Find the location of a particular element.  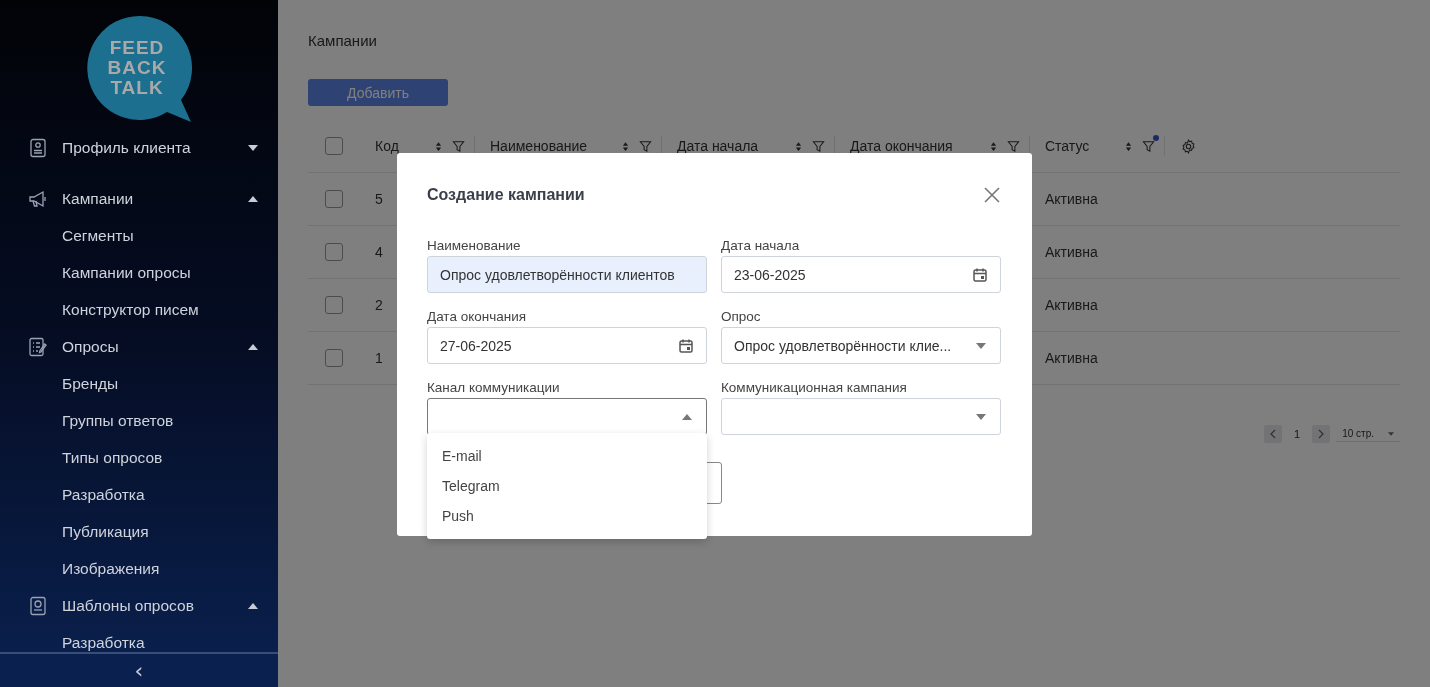

field-label: Дата окончания is located at coordinates (477, 316).